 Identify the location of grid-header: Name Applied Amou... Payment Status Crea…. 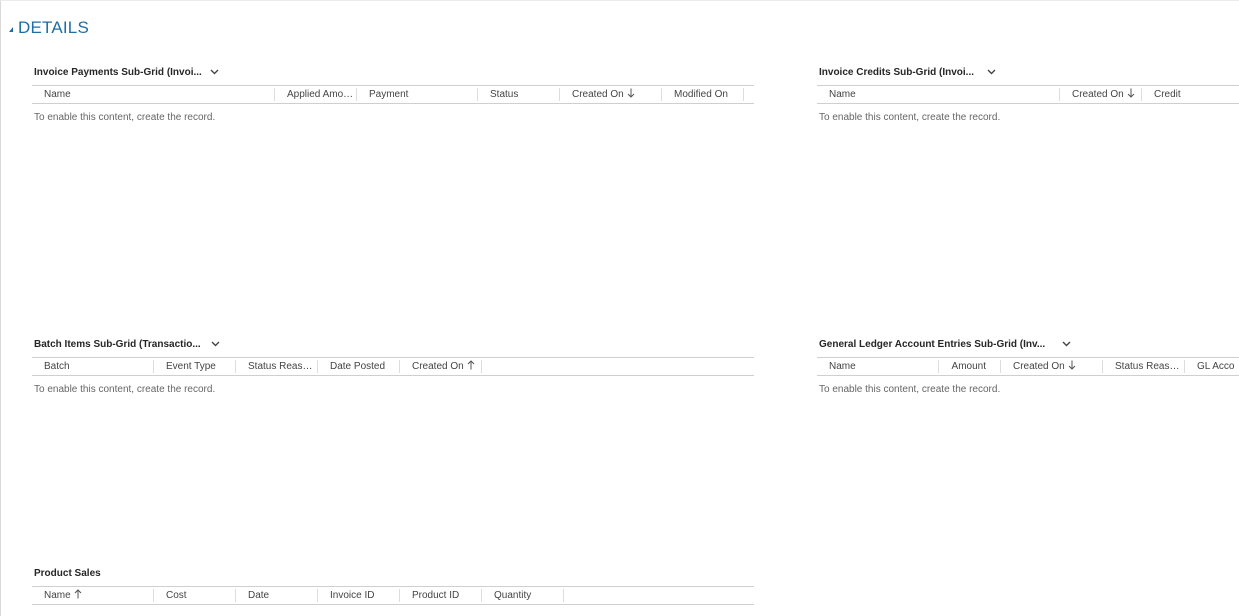
(393, 94).